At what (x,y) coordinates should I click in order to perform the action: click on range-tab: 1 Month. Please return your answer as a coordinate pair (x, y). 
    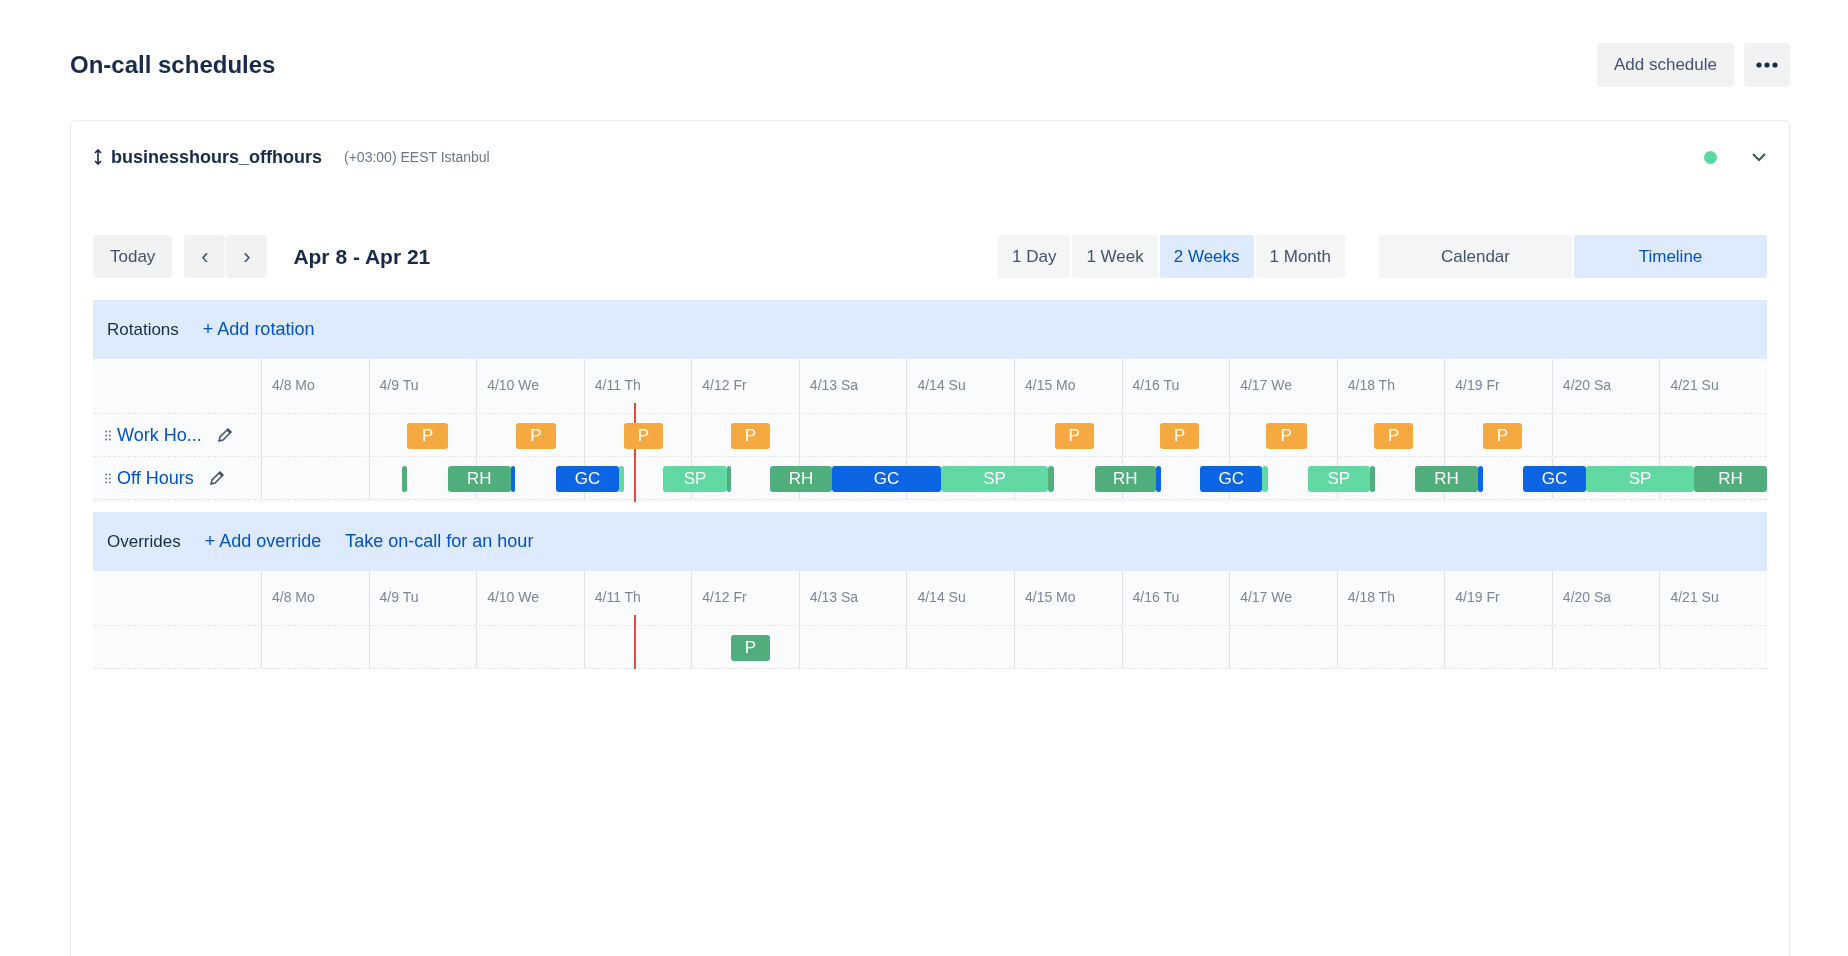
    Looking at the image, I should click on (1300, 256).